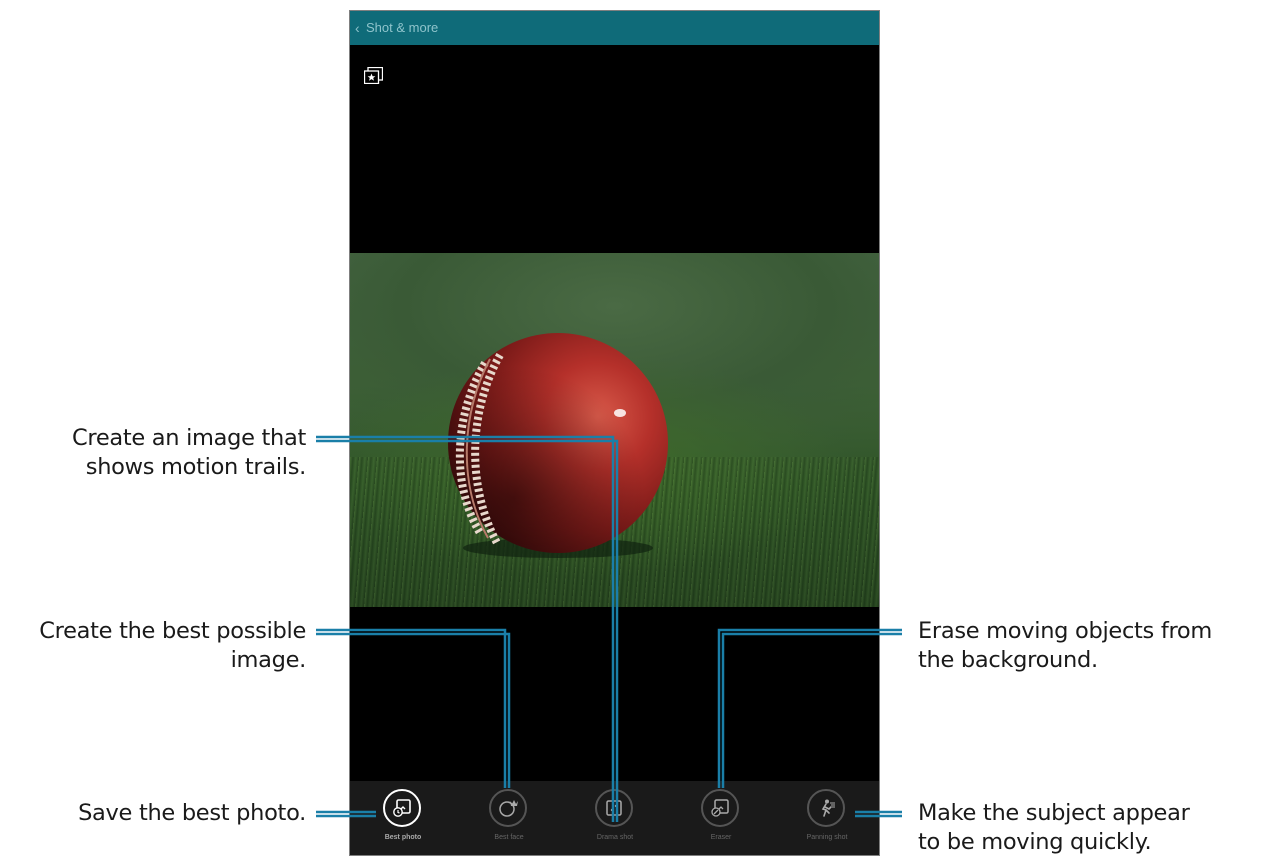 Image resolution: width=1261 pixels, height=861 pixels. What do you see at coordinates (196, 467) in the screenshot?
I see `callout-line: shows motion trails.` at bounding box center [196, 467].